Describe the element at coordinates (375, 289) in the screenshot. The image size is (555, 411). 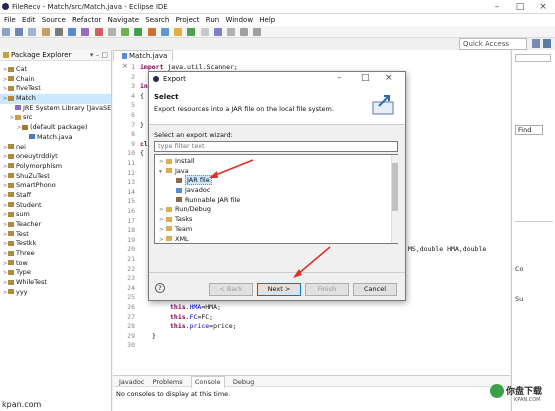
I see `cancel-button: Cancel` at that location.